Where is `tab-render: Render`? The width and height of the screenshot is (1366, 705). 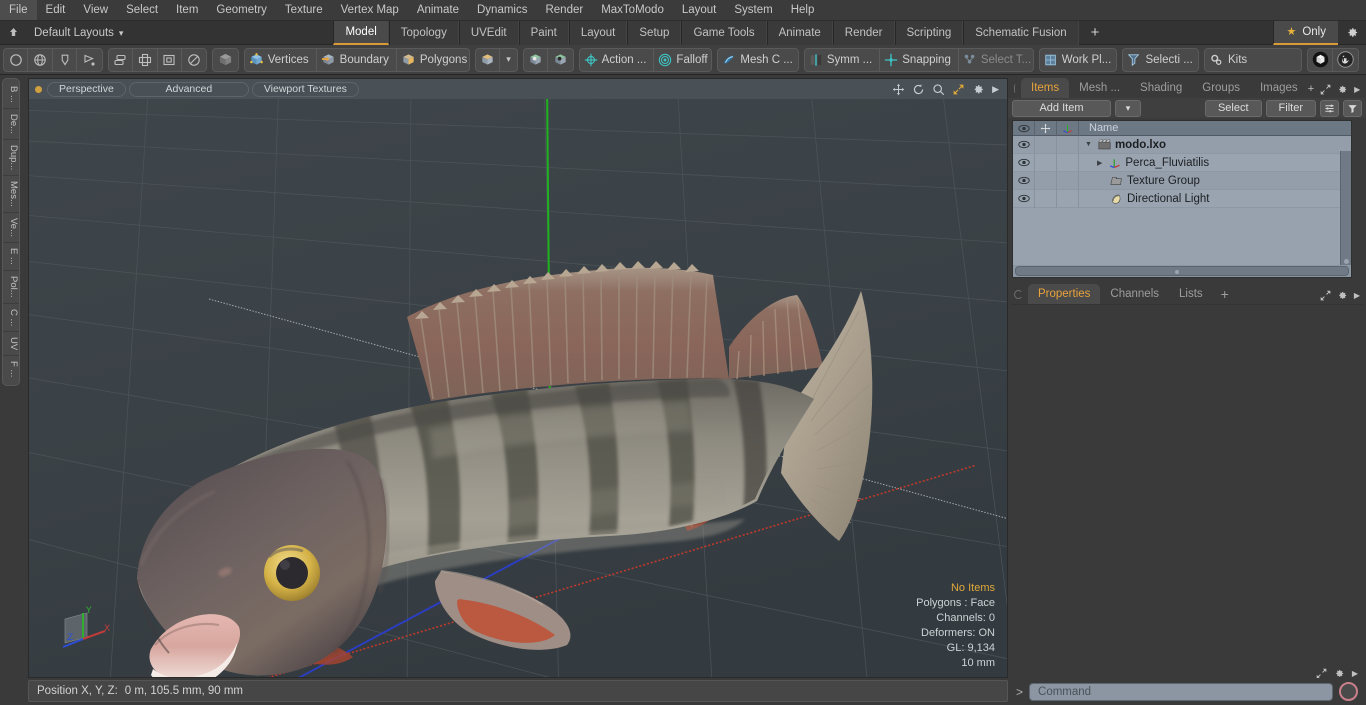
tab-render: Render is located at coordinates (863, 32).